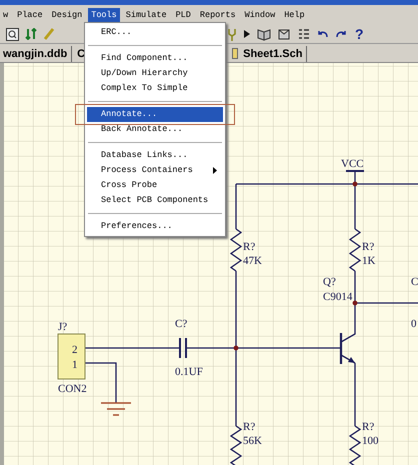  Describe the element at coordinates (370, 441) in the screenshot. I see `value-label: 100` at that location.